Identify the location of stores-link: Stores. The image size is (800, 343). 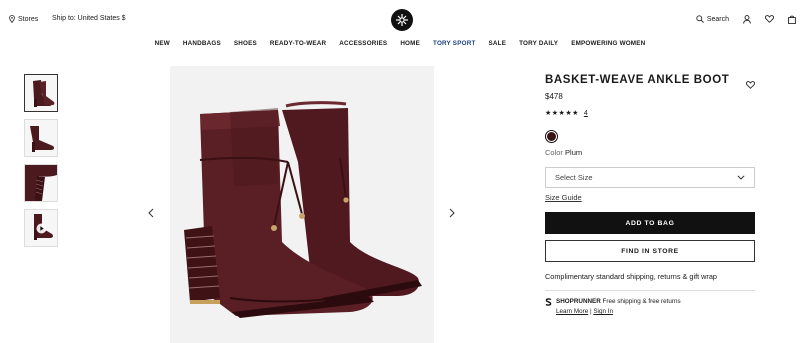
(23, 19).